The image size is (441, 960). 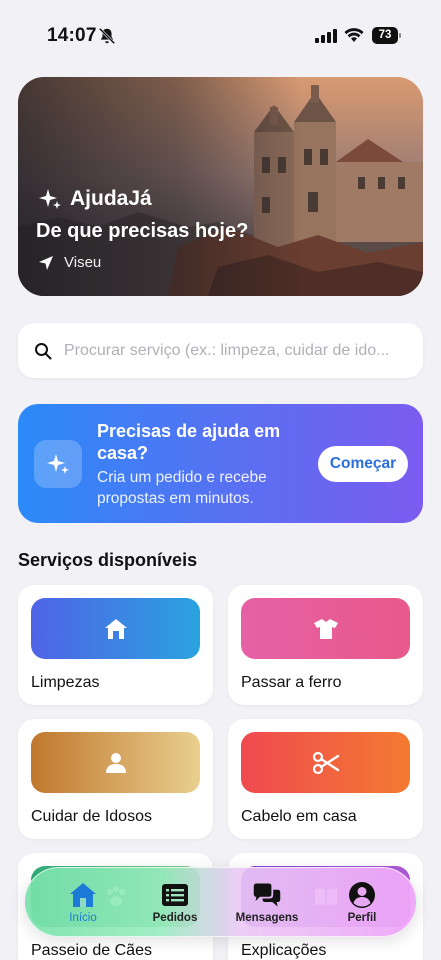 I want to click on search-bar, so click(x=220, y=350).